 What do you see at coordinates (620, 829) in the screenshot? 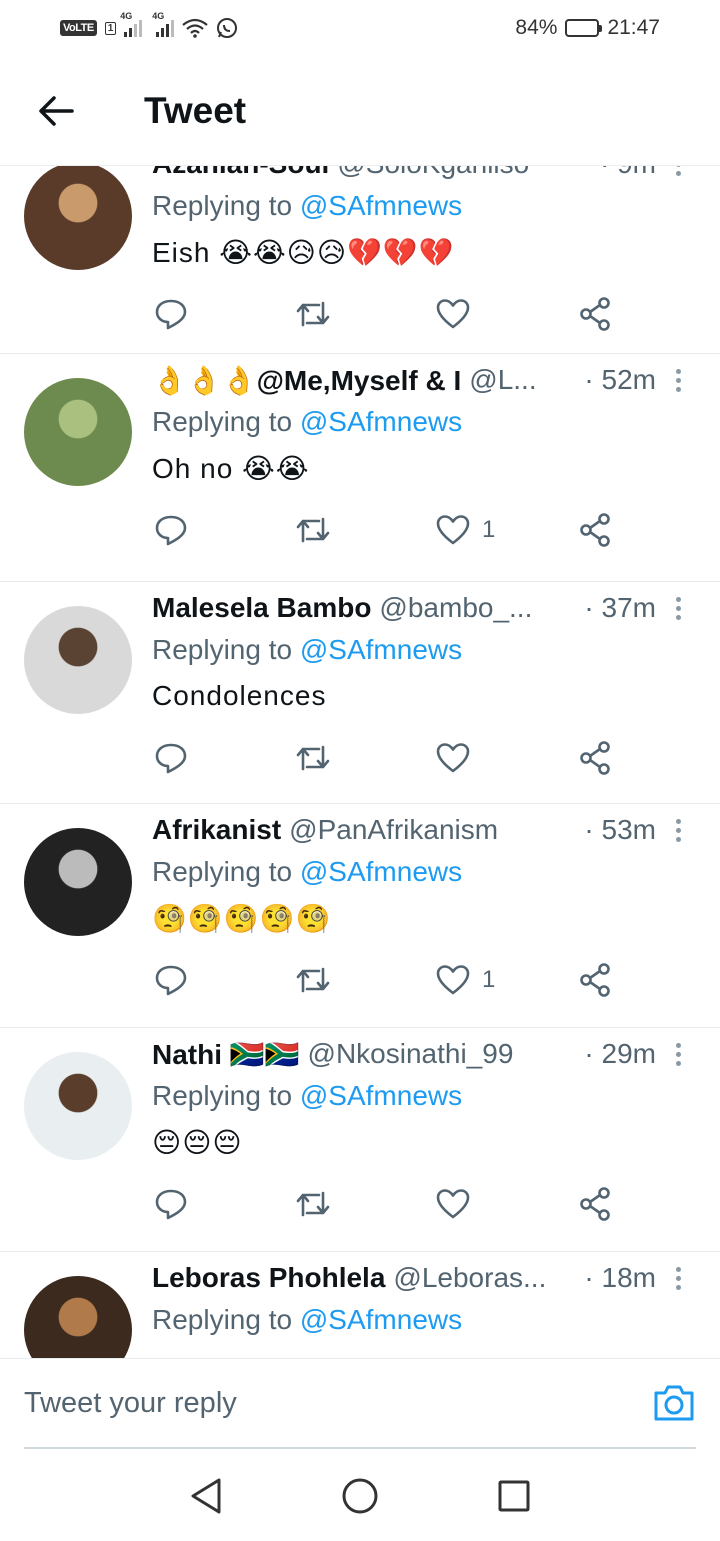
I see `timestamp: · 53m` at bounding box center [620, 829].